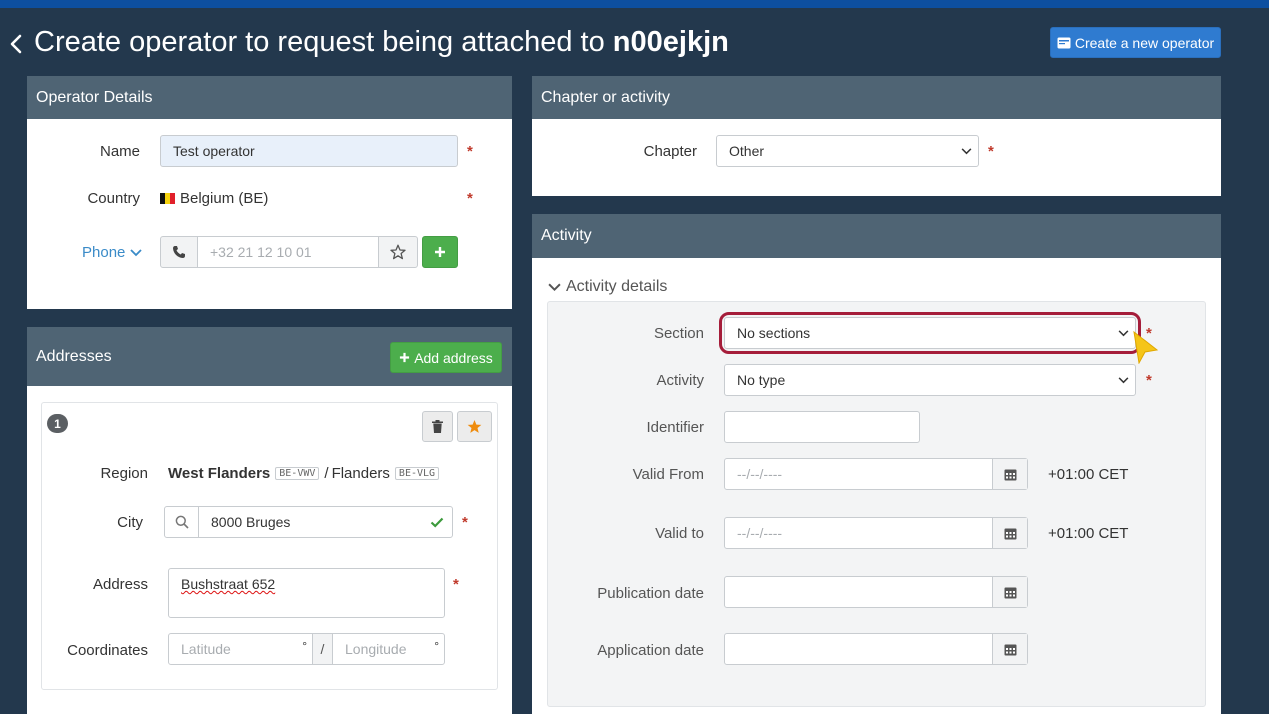 This screenshot has width=1269, height=714. I want to click on address-number-badge: 1, so click(57, 423).